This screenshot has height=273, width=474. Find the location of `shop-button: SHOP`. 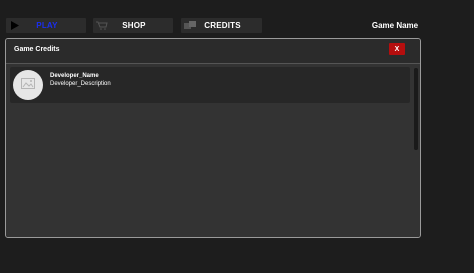

shop-button: SHOP is located at coordinates (133, 25).